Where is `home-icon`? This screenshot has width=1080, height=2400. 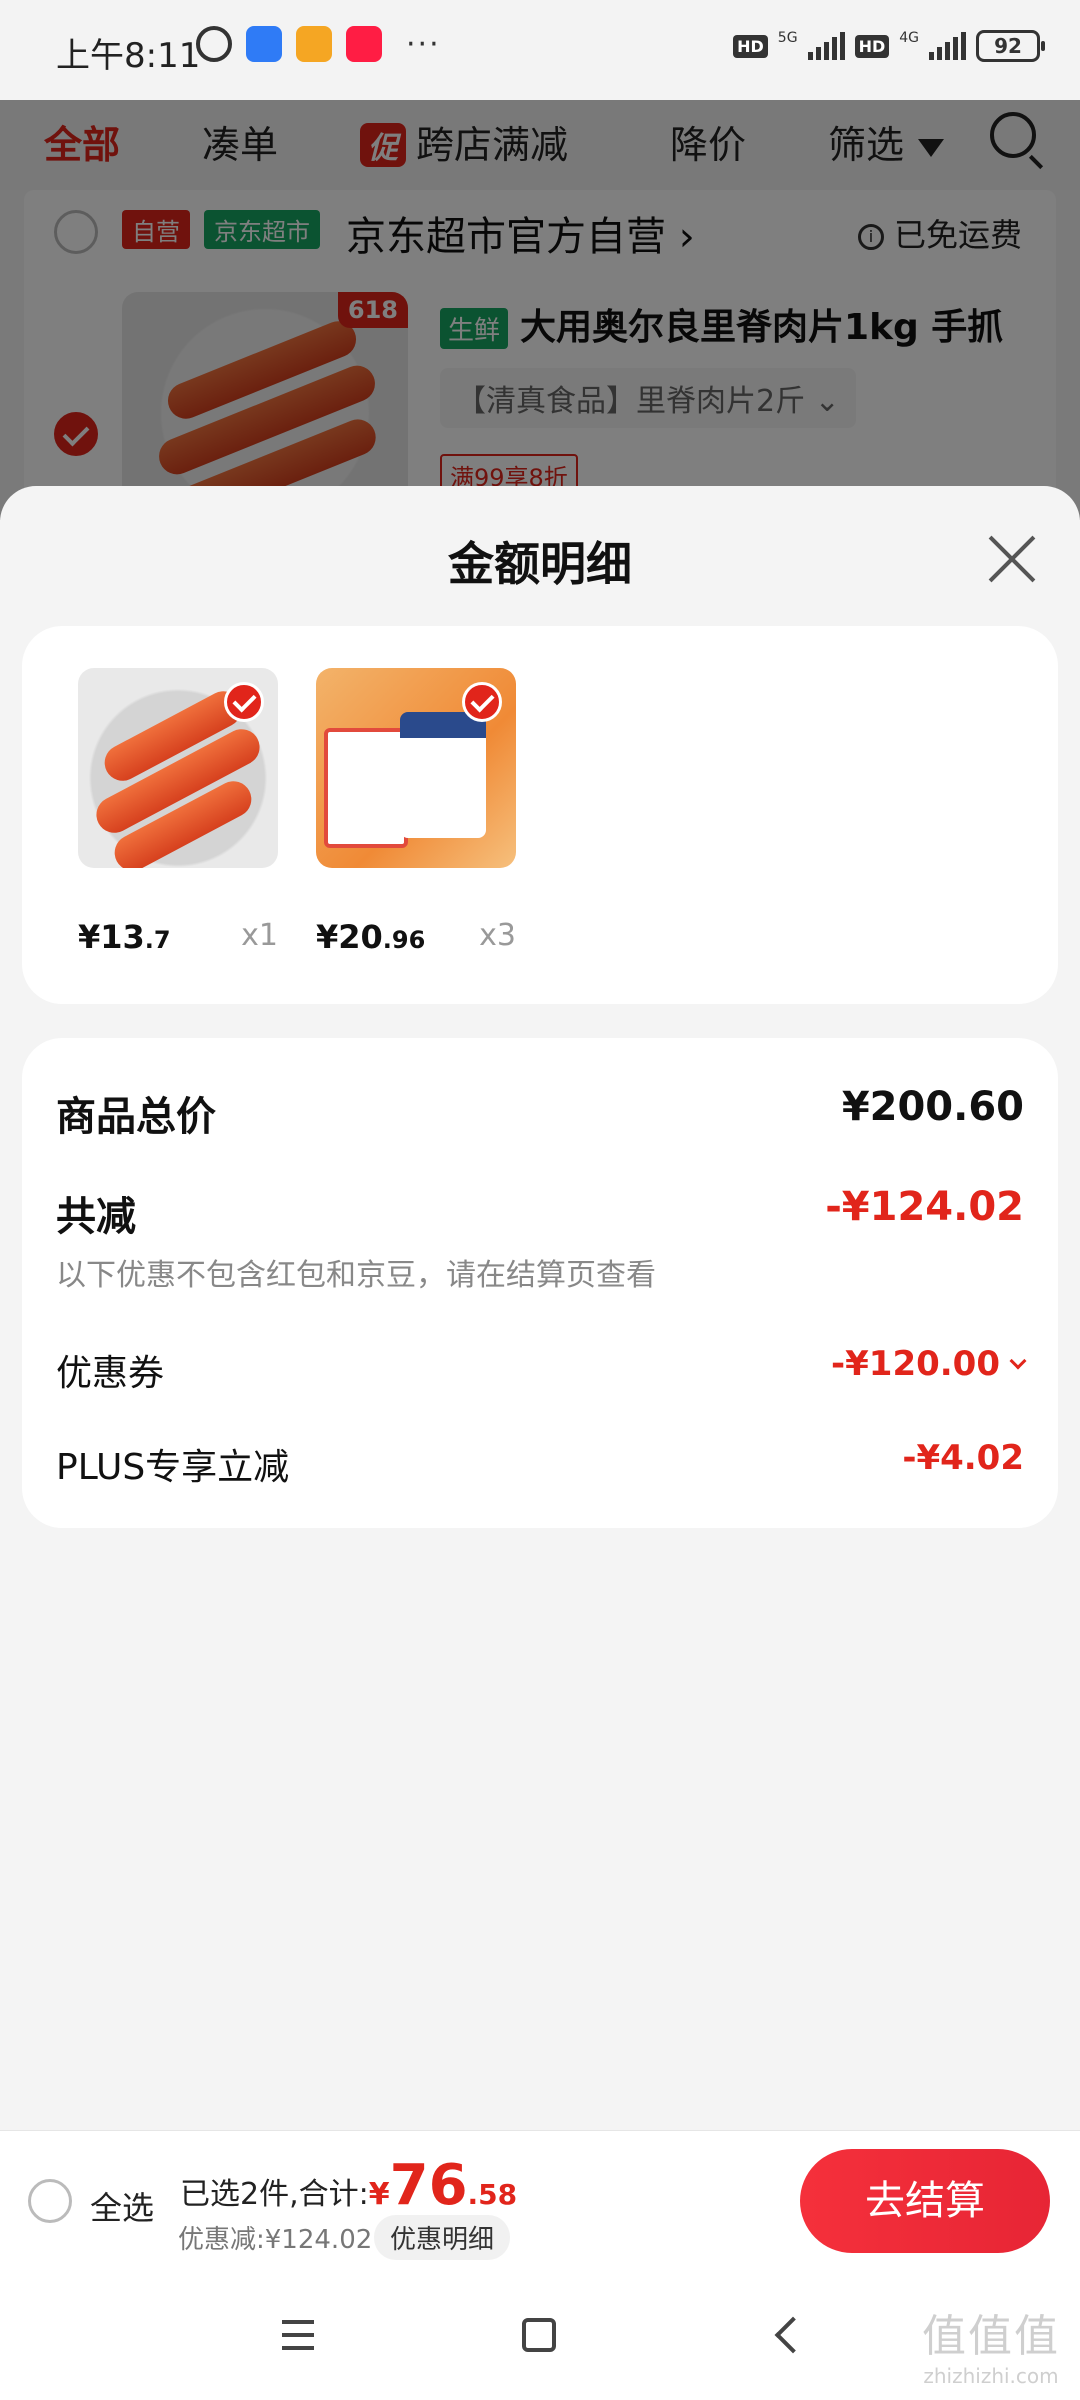
home-icon is located at coordinates (539, 2335).